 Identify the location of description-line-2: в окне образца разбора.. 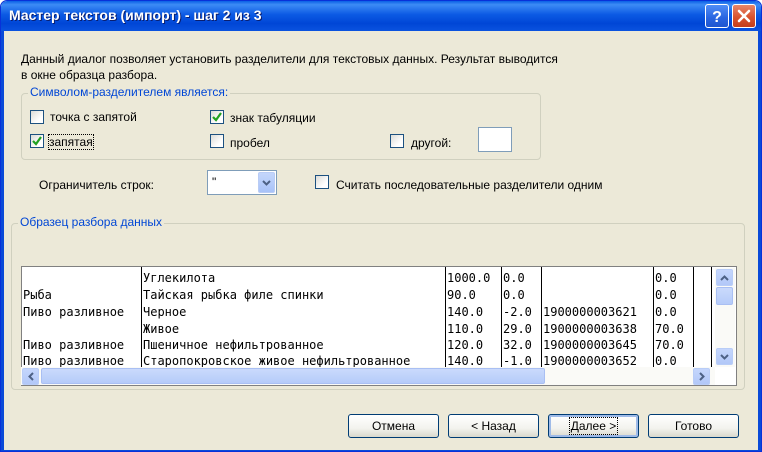
(89, 75).